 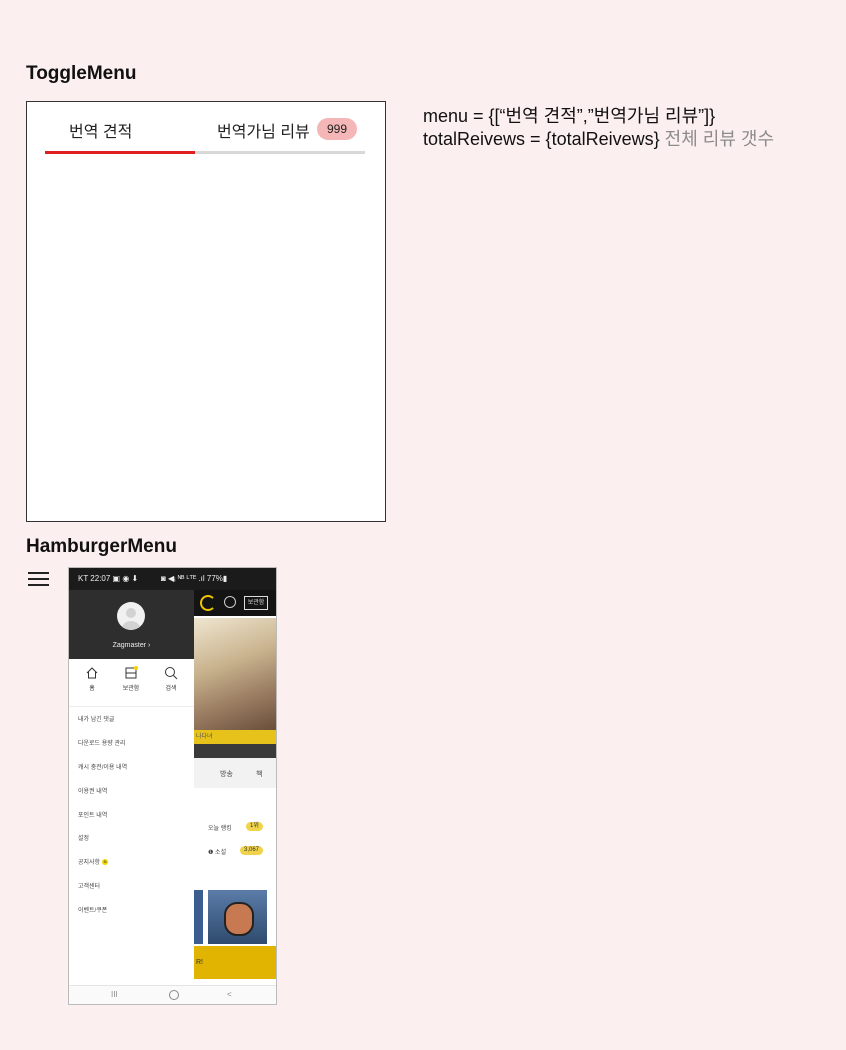 What do you see at coordinates (235, 773) in the screenshot?
I see `bg-category-tabs: 방송 책` at bounding box center [235, 773].